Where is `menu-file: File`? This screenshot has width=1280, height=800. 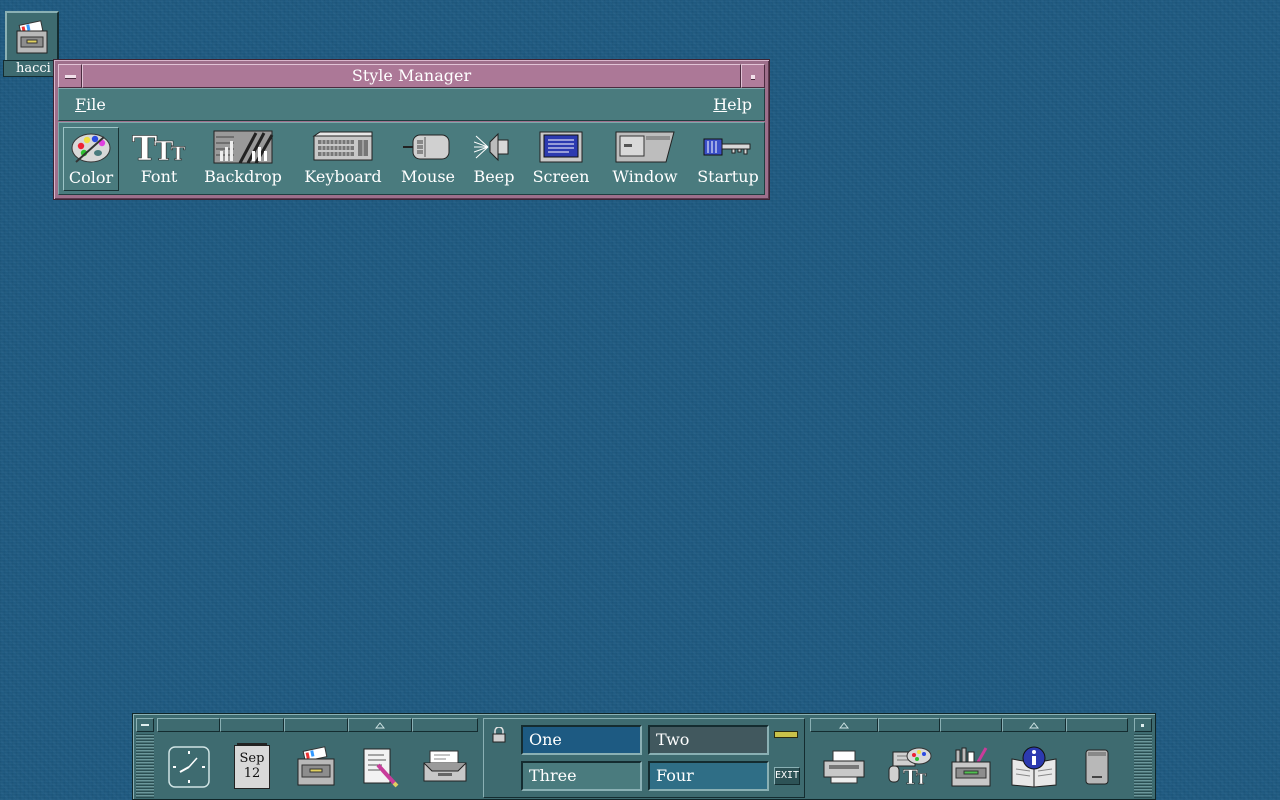
menu-file: File is located at coordinates (90, 104).